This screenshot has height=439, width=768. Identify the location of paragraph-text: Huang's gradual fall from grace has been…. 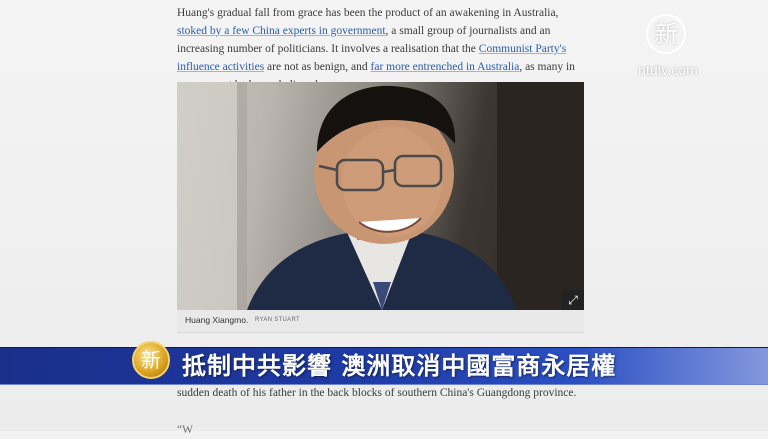
(368, 13).